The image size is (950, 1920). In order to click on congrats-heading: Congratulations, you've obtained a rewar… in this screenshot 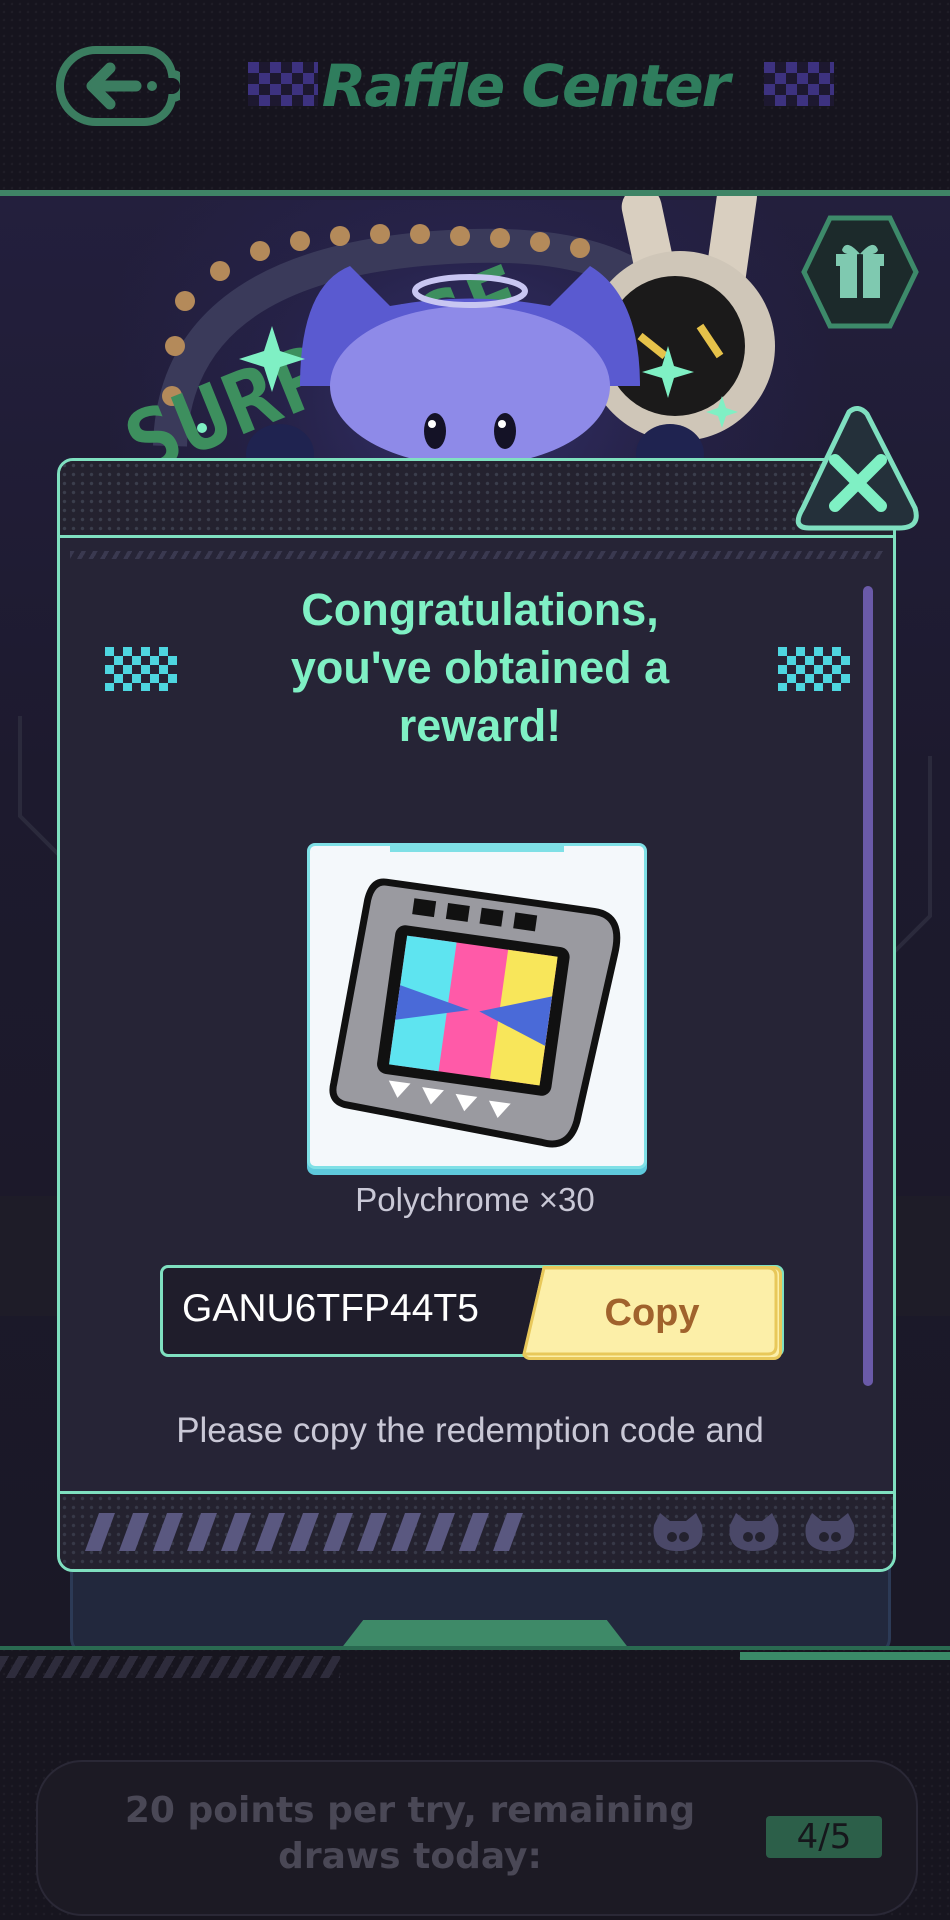, I will do `click(480, 667)`.